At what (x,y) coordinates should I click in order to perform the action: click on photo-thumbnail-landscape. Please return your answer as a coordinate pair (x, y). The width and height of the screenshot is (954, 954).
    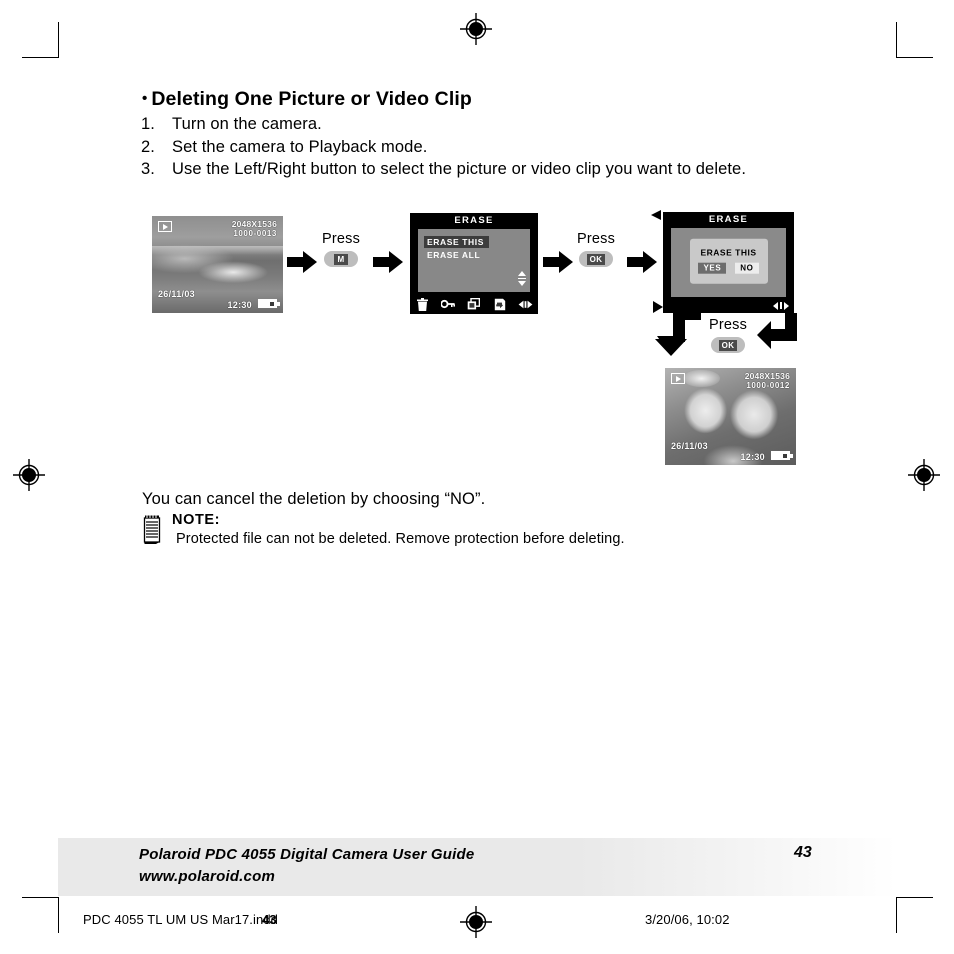
    Looking at the image, I should click on (217, 264).